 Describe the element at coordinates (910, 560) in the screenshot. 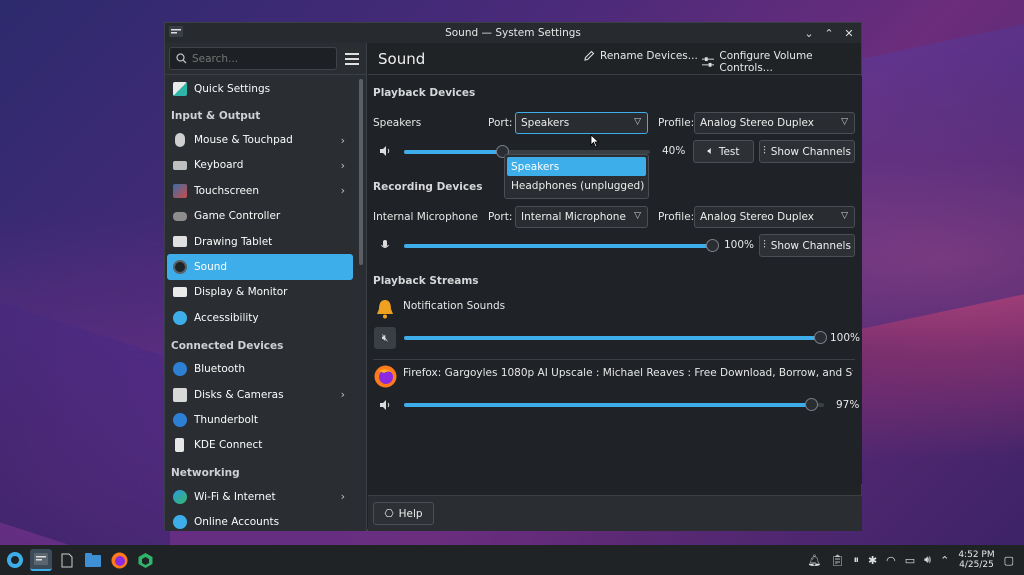

I see `battery-icon: ▭` at that location.